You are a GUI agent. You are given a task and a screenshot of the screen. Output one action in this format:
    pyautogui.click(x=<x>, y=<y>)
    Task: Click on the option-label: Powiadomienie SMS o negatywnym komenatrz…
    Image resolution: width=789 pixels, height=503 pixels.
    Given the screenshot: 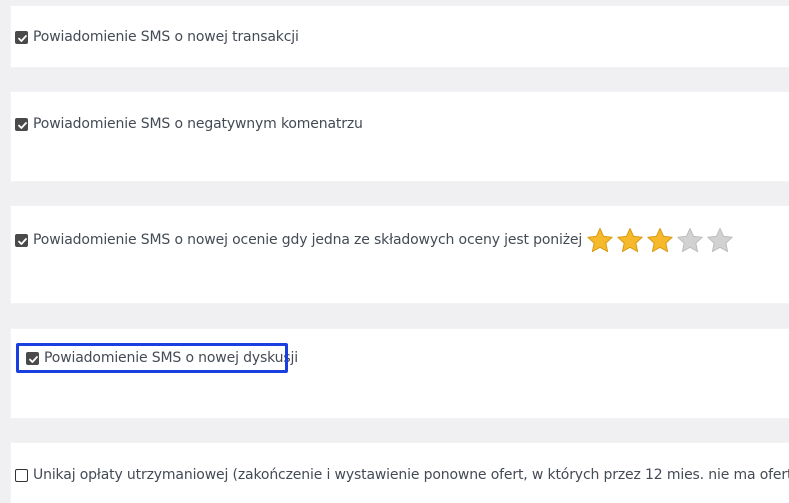 What is the action you would take?
    pyautogui.click(x=198, y=124)
    